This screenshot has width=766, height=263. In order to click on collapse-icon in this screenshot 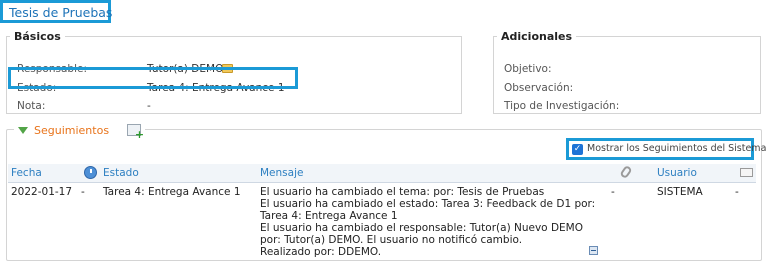, I will do `click(593, 250)`.